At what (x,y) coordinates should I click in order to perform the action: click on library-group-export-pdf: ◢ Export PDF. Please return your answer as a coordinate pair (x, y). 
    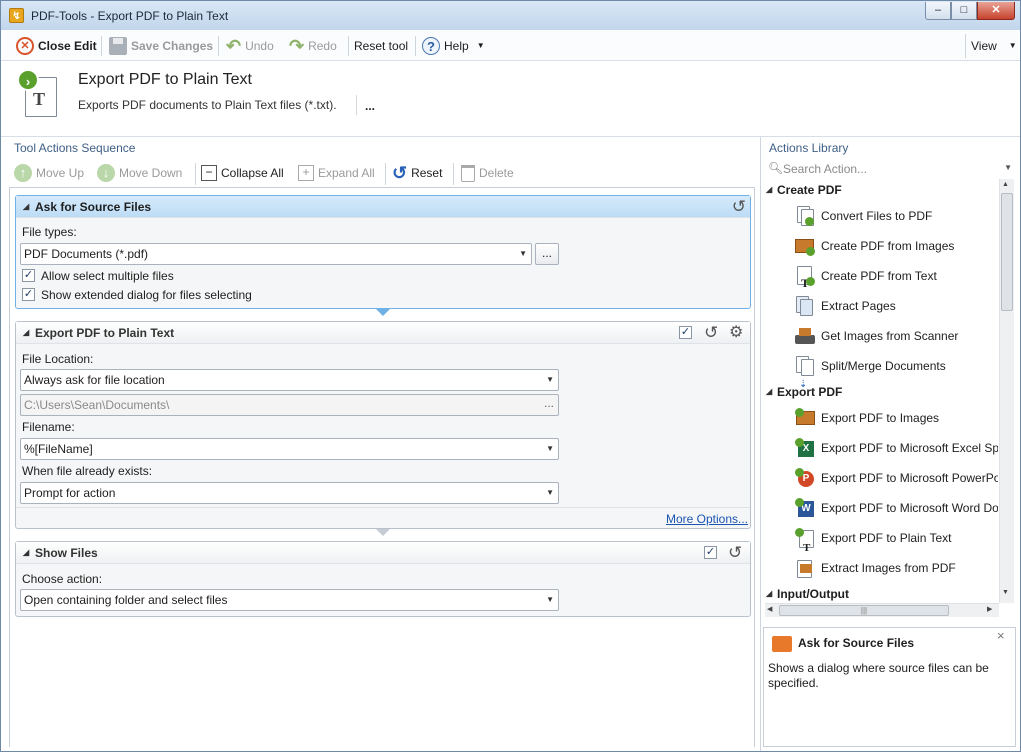
    Looking at the image, I should click on (881, 392).